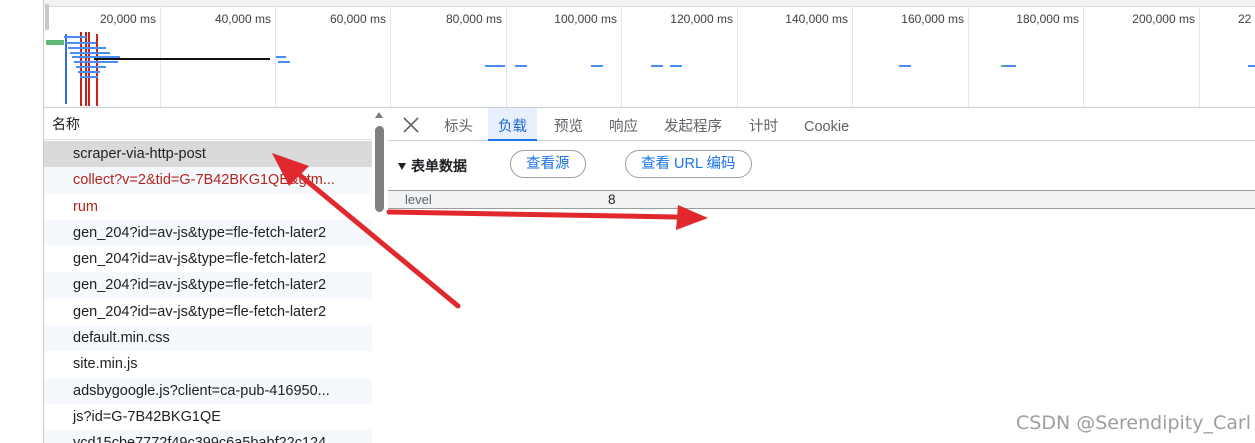  What do you see at coordinates (66, 69) in the screenshot?
I see `timeline-dom-content-loaded-line` at bounding box center [66, 69].